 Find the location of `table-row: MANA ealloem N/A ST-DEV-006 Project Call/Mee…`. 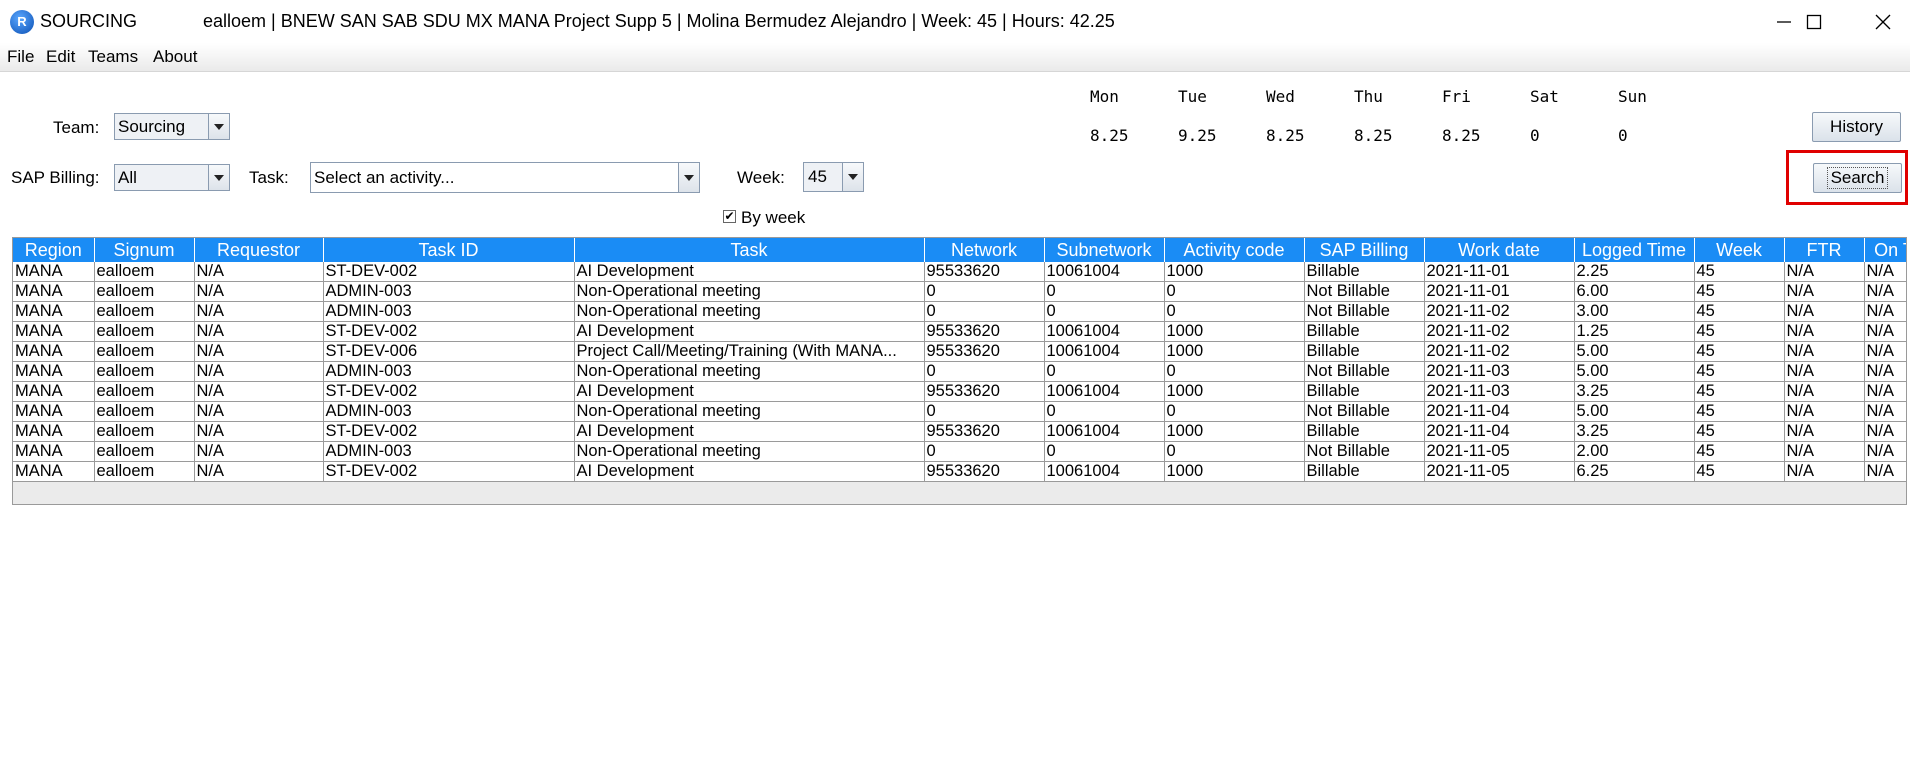

table-row: MANA ealloem N/A ST-DEV-006 Project Call/Mee… is located at coordinates (959, 351).